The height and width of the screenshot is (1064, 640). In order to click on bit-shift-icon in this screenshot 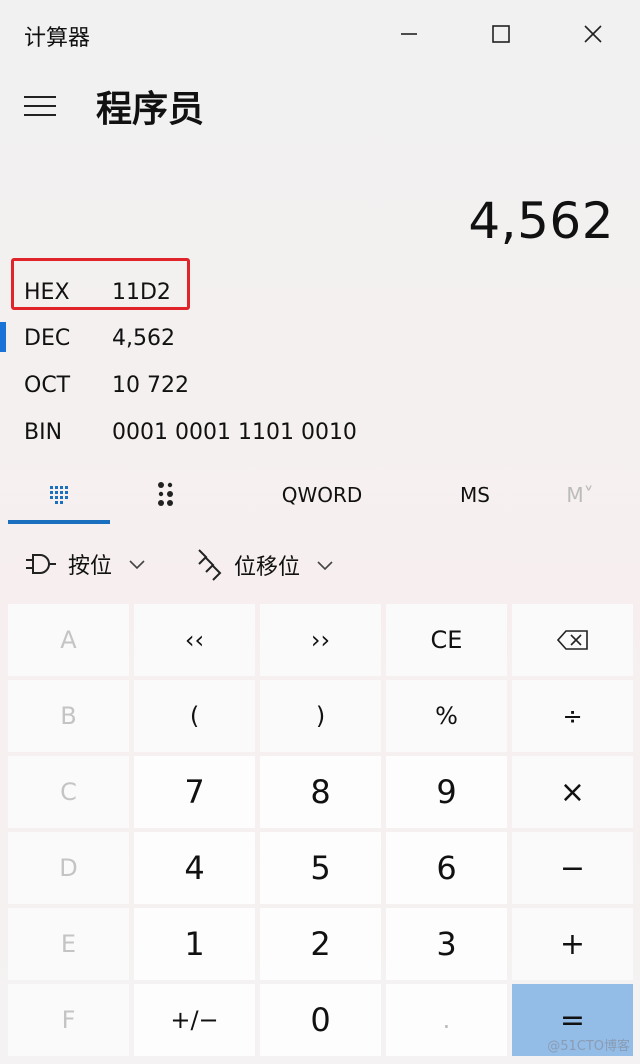, I will do `click(210, 565)`.